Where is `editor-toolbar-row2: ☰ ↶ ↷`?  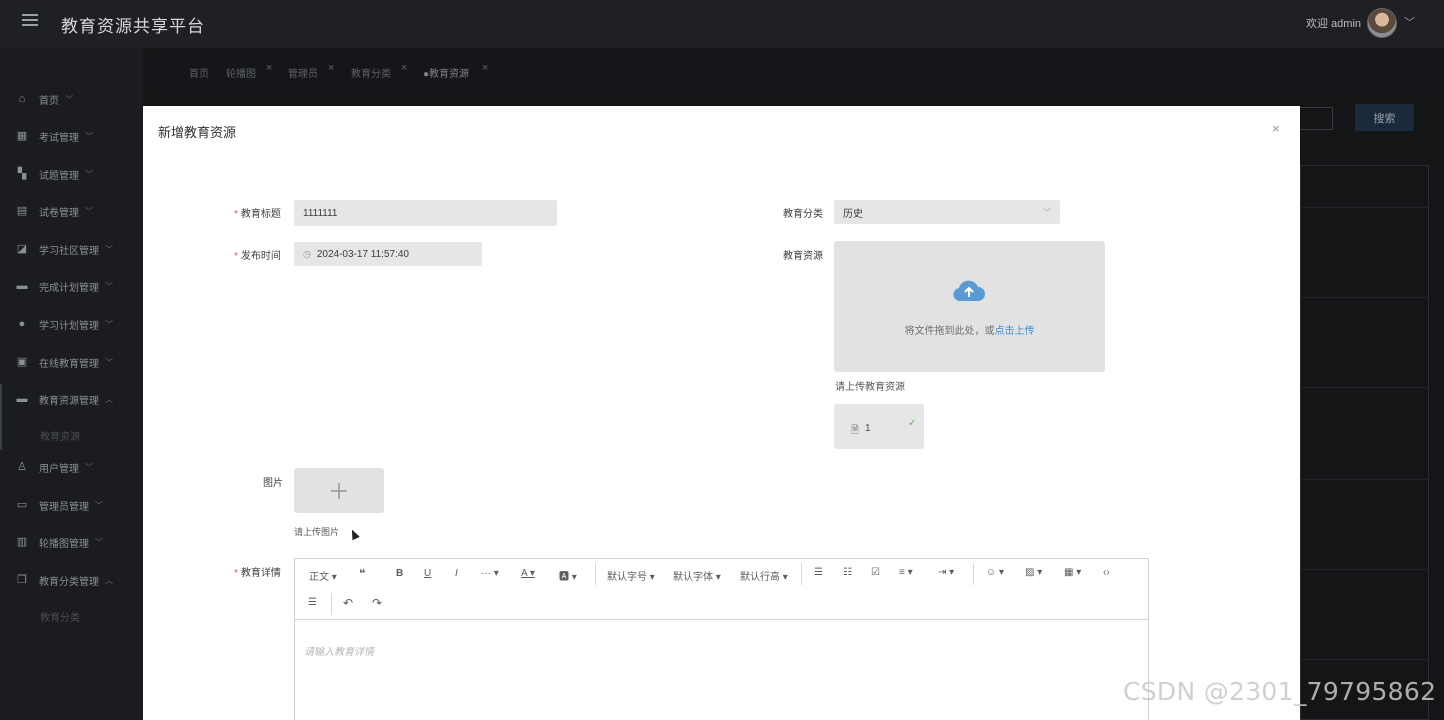 editor-toolbar-row2: ☰ ↶ ↷ is located at coordinates (721, 604).